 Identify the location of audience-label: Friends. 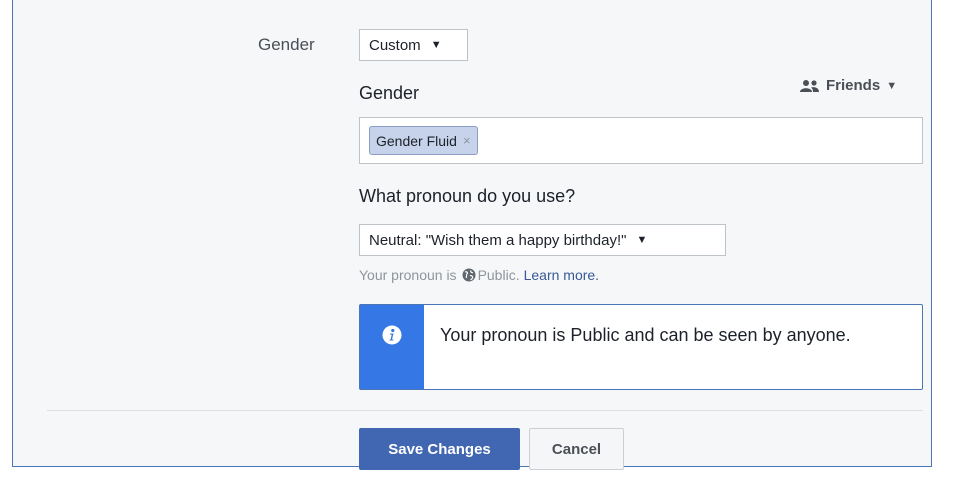
(853, 85).